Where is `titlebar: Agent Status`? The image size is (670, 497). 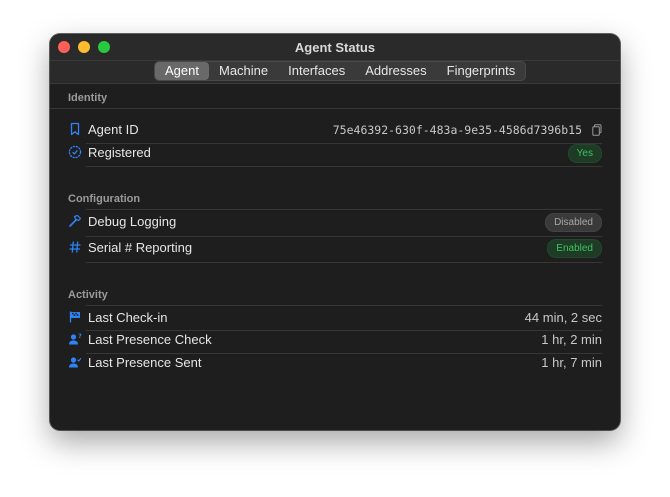 titlebar: Agent Status is located at coordinates (335, 47).